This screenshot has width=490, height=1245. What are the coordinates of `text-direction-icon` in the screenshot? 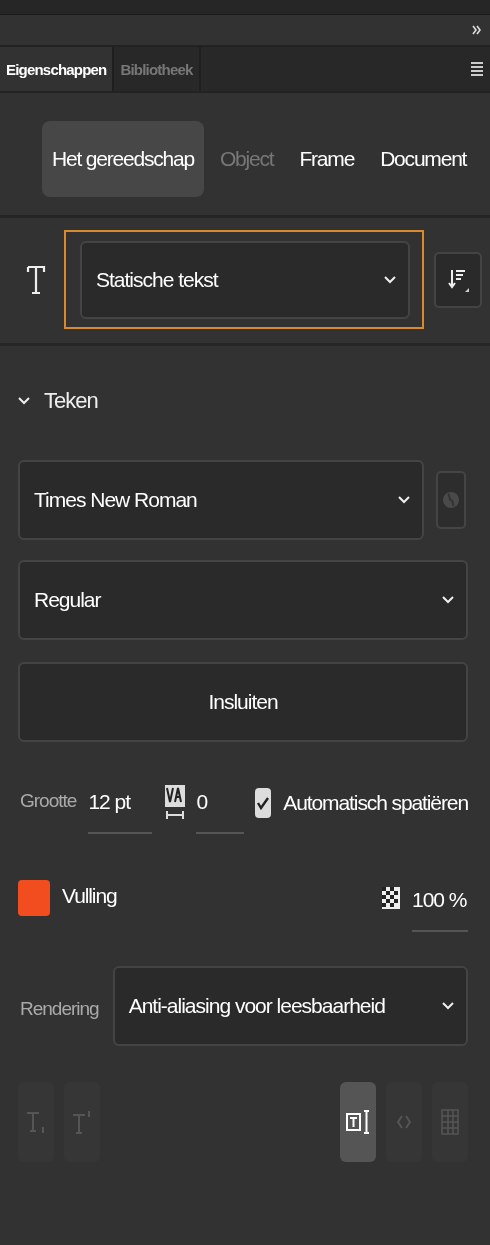 It's located at (458, 279).